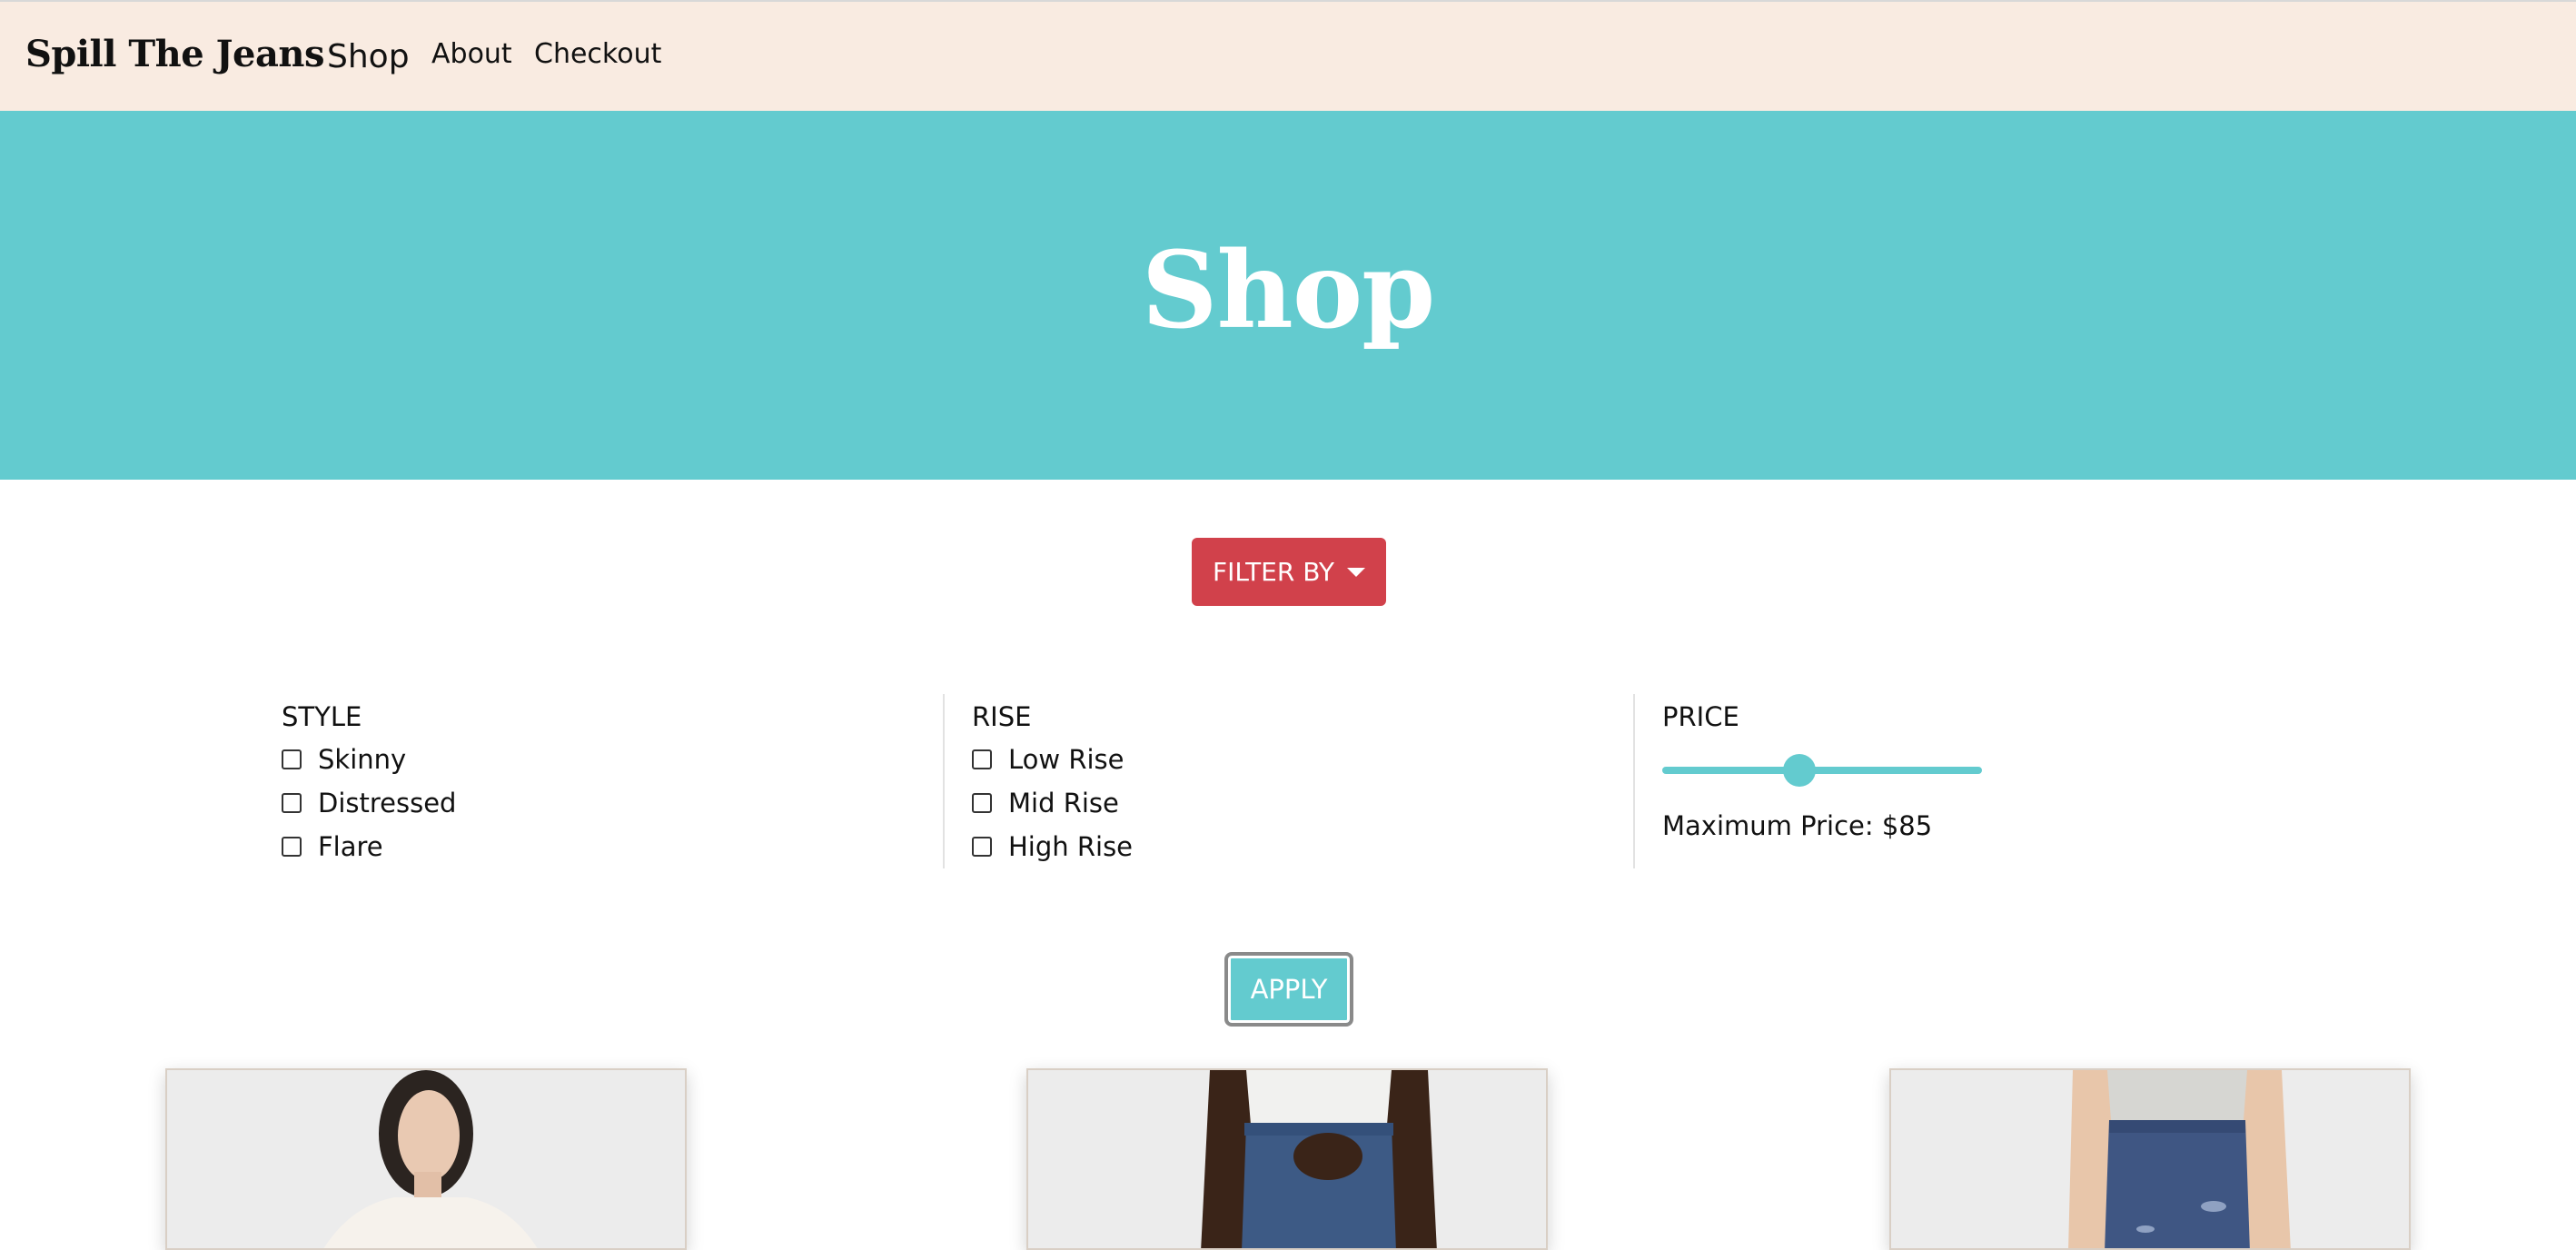 The height and width of the screenshot is (1250, 2576). I want to click on filter-option-flare: Flare, so click(612, 846).